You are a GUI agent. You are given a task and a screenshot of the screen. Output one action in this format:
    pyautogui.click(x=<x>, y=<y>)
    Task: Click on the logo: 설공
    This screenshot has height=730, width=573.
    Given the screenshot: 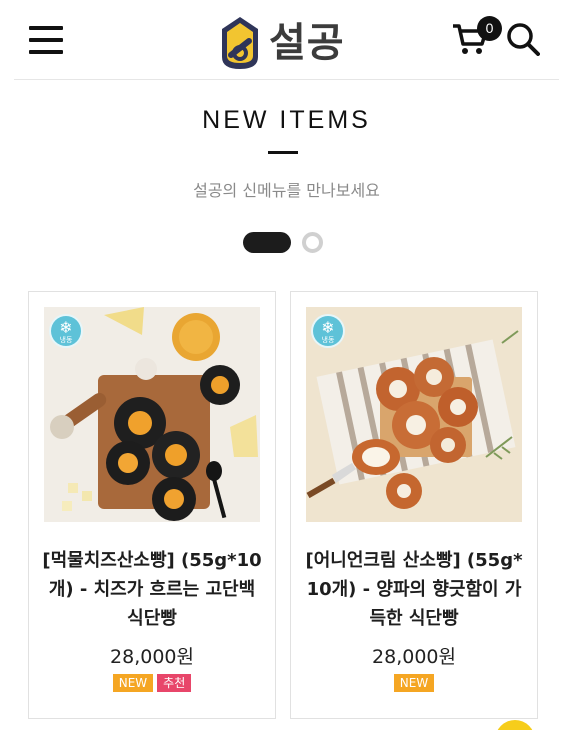 What is the action you would take?
    pyautogui.click(x=282, y=43)
    